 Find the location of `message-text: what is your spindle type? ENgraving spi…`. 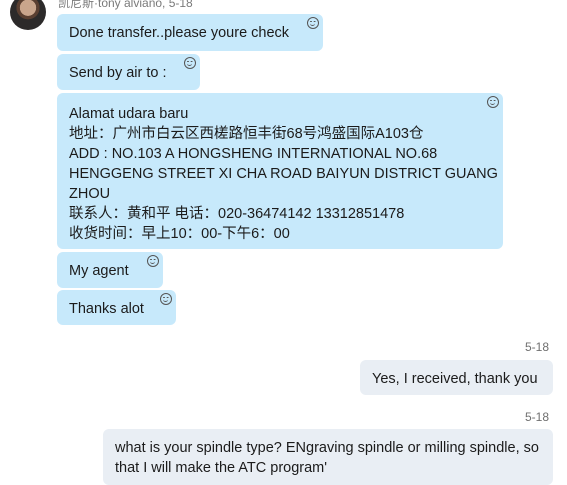

message-text: what is your spindle type? ENgraving spi… is located at coordinates (327, 458).